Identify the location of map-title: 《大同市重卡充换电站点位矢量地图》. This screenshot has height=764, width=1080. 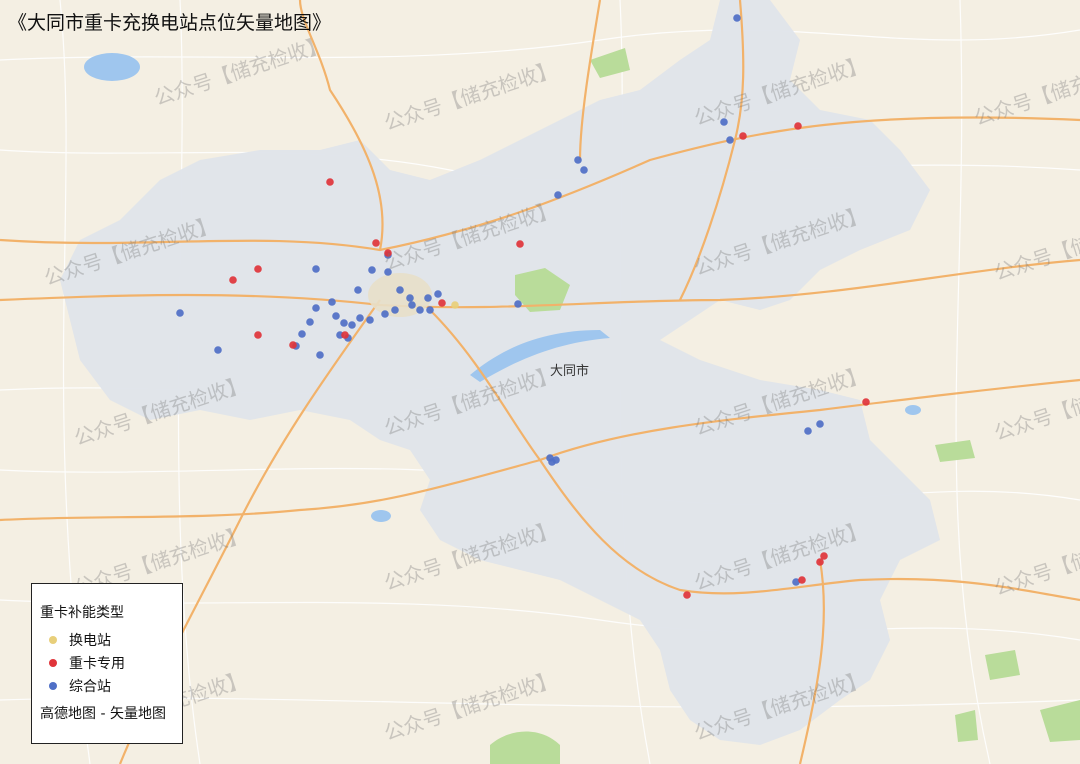
(170, 23).